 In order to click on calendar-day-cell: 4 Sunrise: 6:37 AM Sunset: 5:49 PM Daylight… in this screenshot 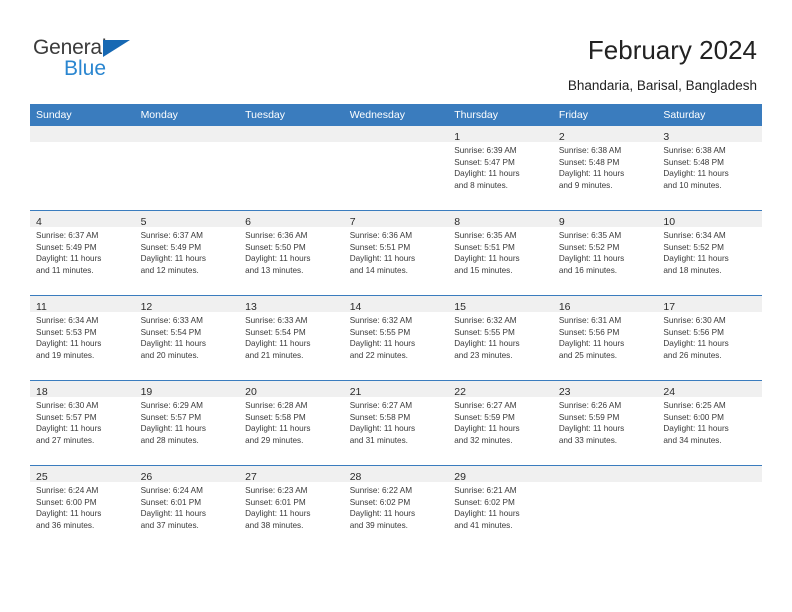, I will do `click(82, 253)`.